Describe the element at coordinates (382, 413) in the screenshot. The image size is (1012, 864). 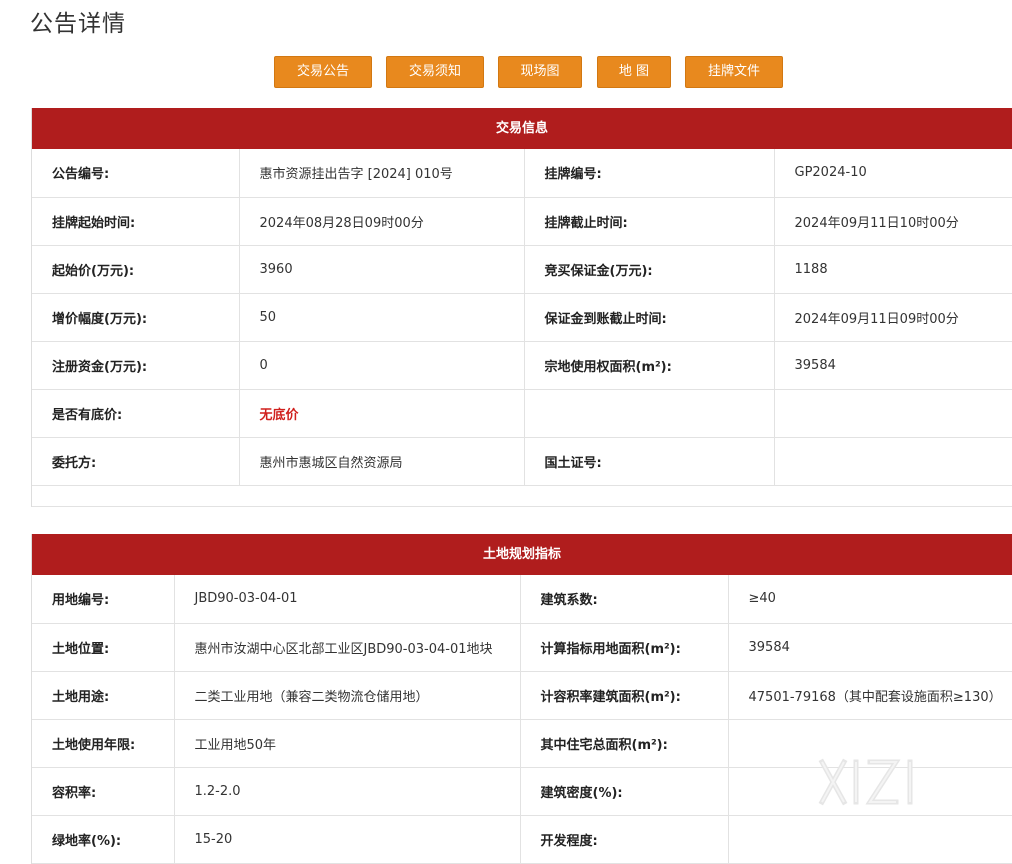
I see `trade-info-field-value: 无底价` at that location.